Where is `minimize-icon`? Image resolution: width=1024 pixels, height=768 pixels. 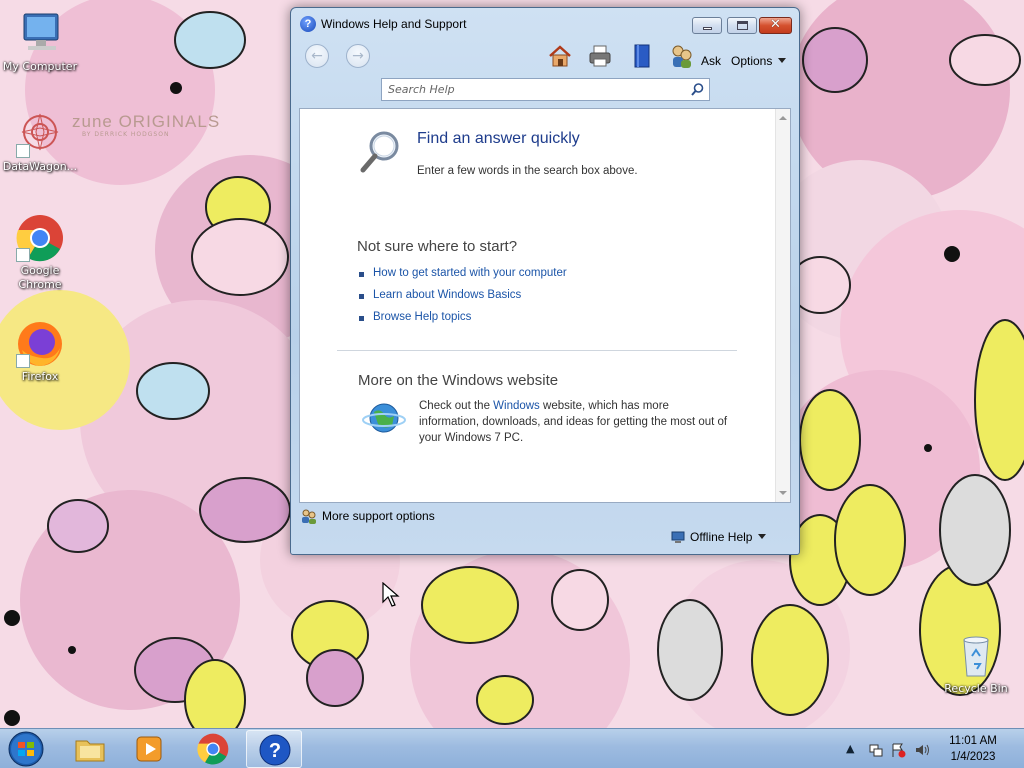
minimize-icon is located at coordinates (707, 28).